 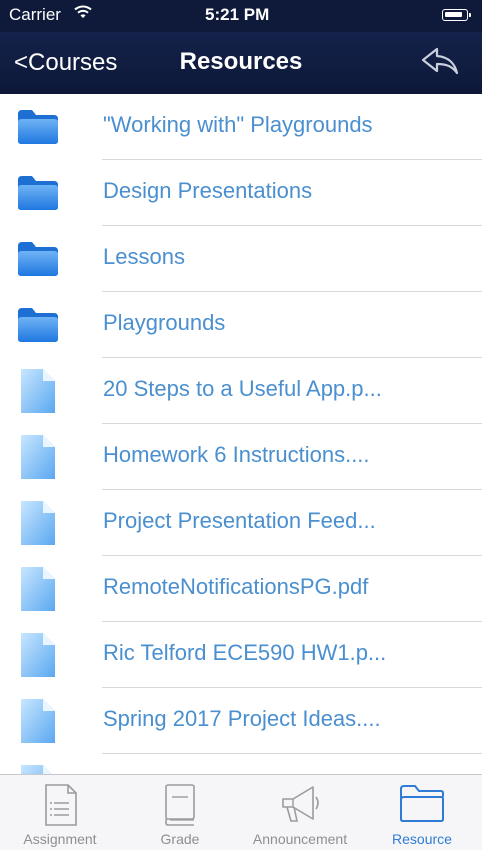 I want to click on item-name: Design Presentations, so click(x=208, y=190).